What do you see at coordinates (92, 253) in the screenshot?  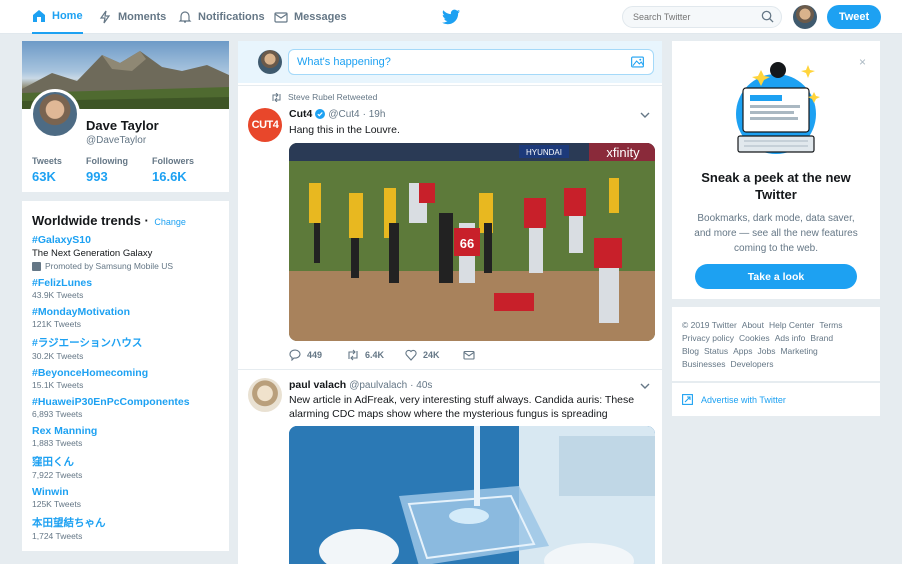 I see `trend-description: The Next Generation Galaxy` at bounding box center [92, 253].